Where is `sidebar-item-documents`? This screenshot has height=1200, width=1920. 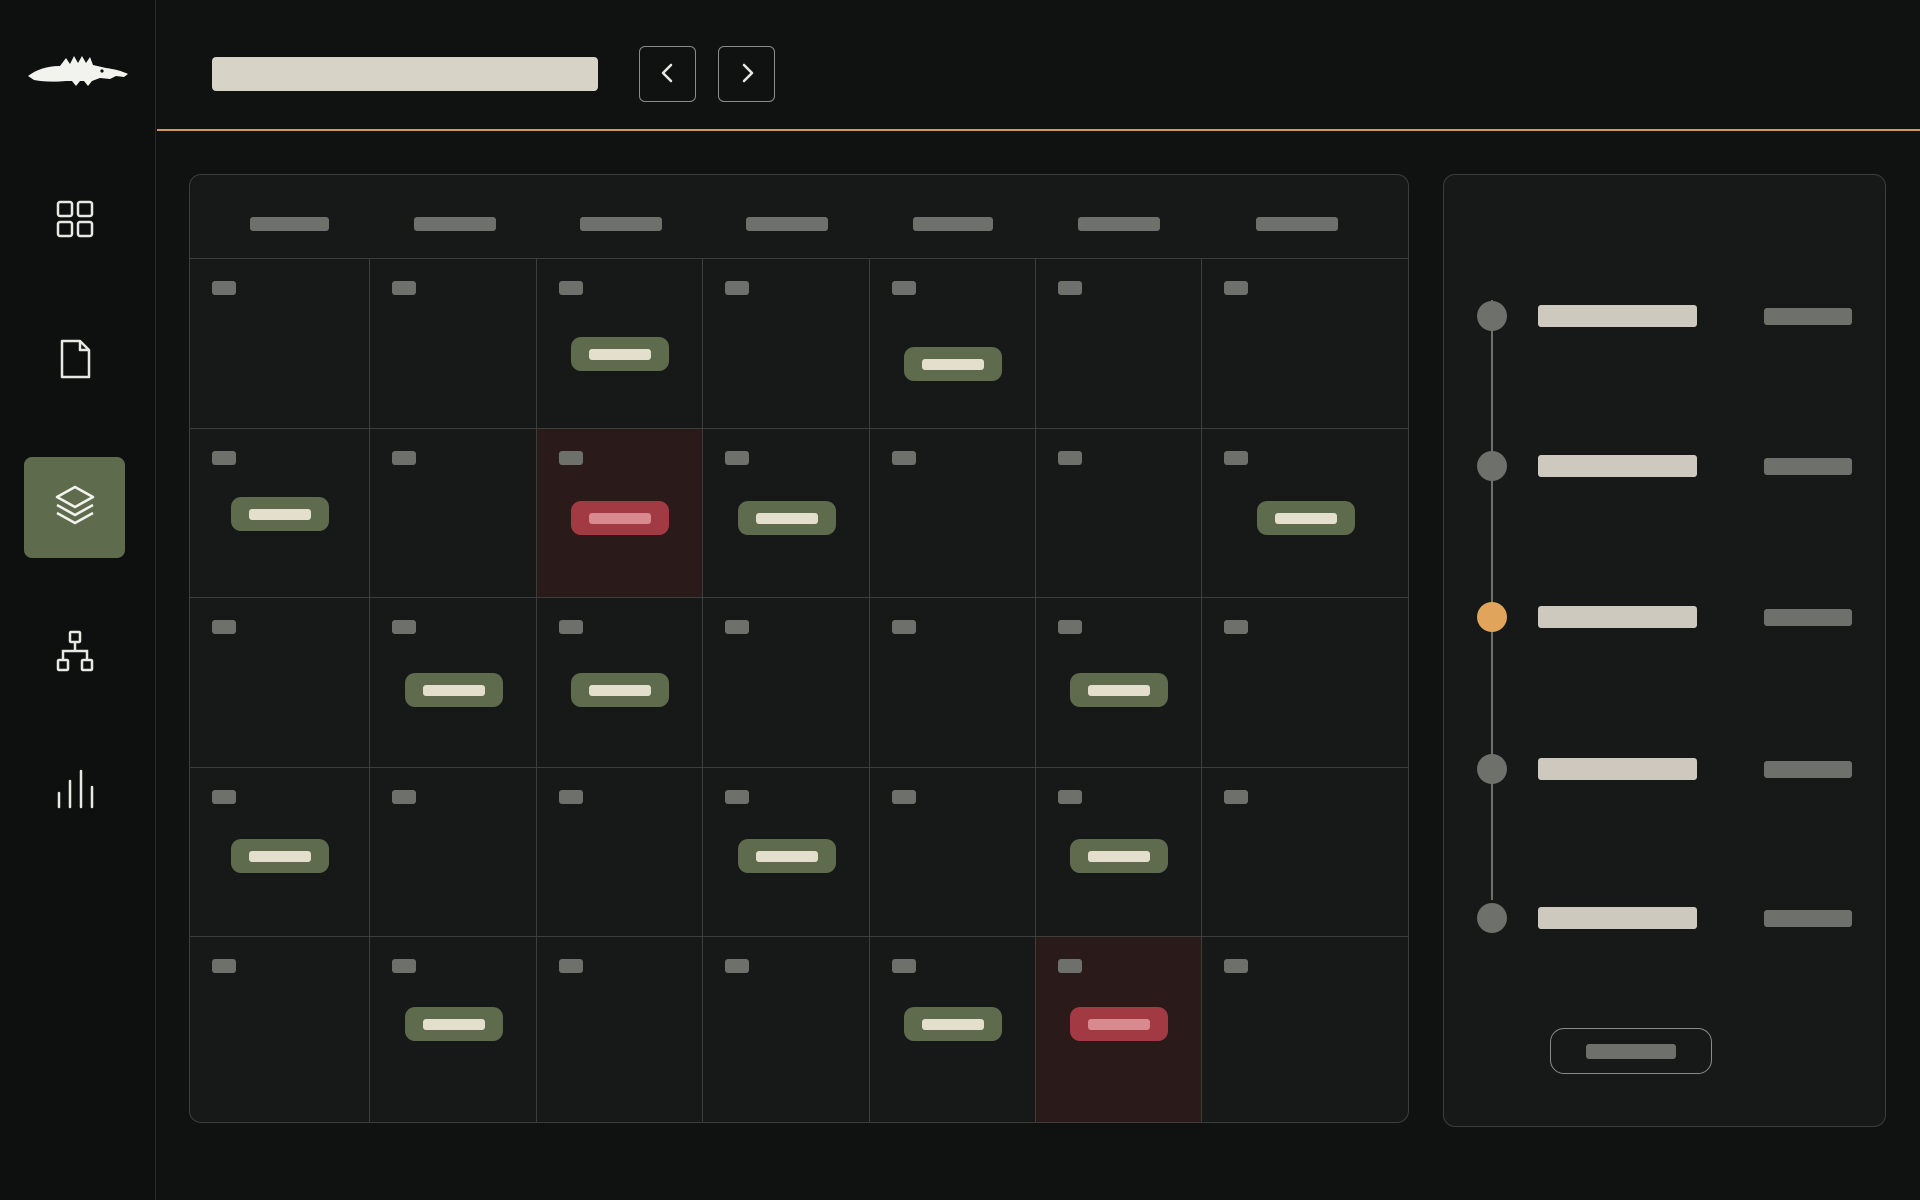 sidebar-item-documents is located at coordinates (74, 361).